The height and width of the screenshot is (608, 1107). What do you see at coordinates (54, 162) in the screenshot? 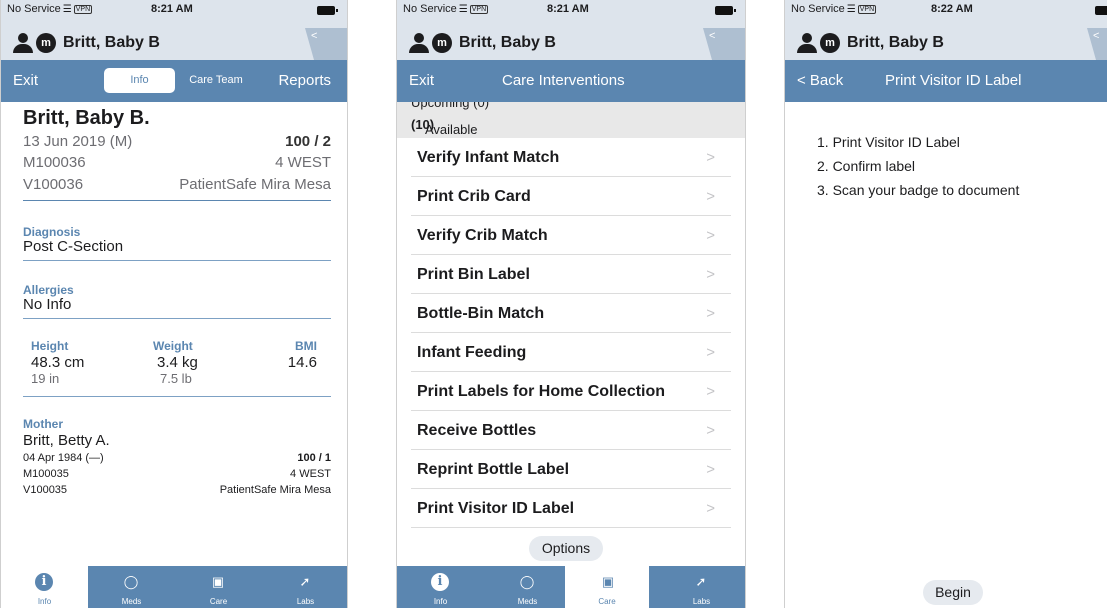
I see `mrn: M100036` at bounding box center [54, 162].